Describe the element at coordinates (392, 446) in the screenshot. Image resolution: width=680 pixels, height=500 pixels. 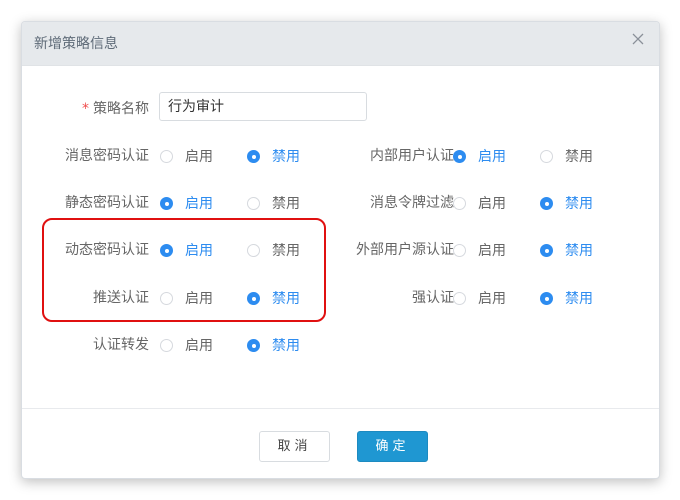
I see `confirm-button: 确定` at that location.